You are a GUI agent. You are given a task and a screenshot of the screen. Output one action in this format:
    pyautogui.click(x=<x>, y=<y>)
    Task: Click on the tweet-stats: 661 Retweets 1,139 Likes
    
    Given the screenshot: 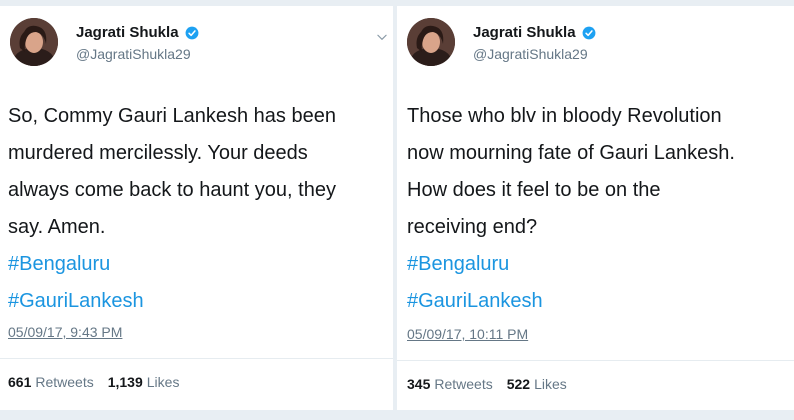 What is the action you would take?
    pyautogui.click(x=93, y=382)
    